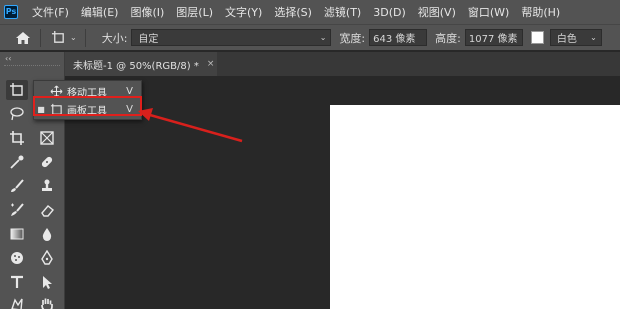 This screenshot has height=309, width=620. I want to click on size-dropdown: 自定 ⌄, so click(231, 37).